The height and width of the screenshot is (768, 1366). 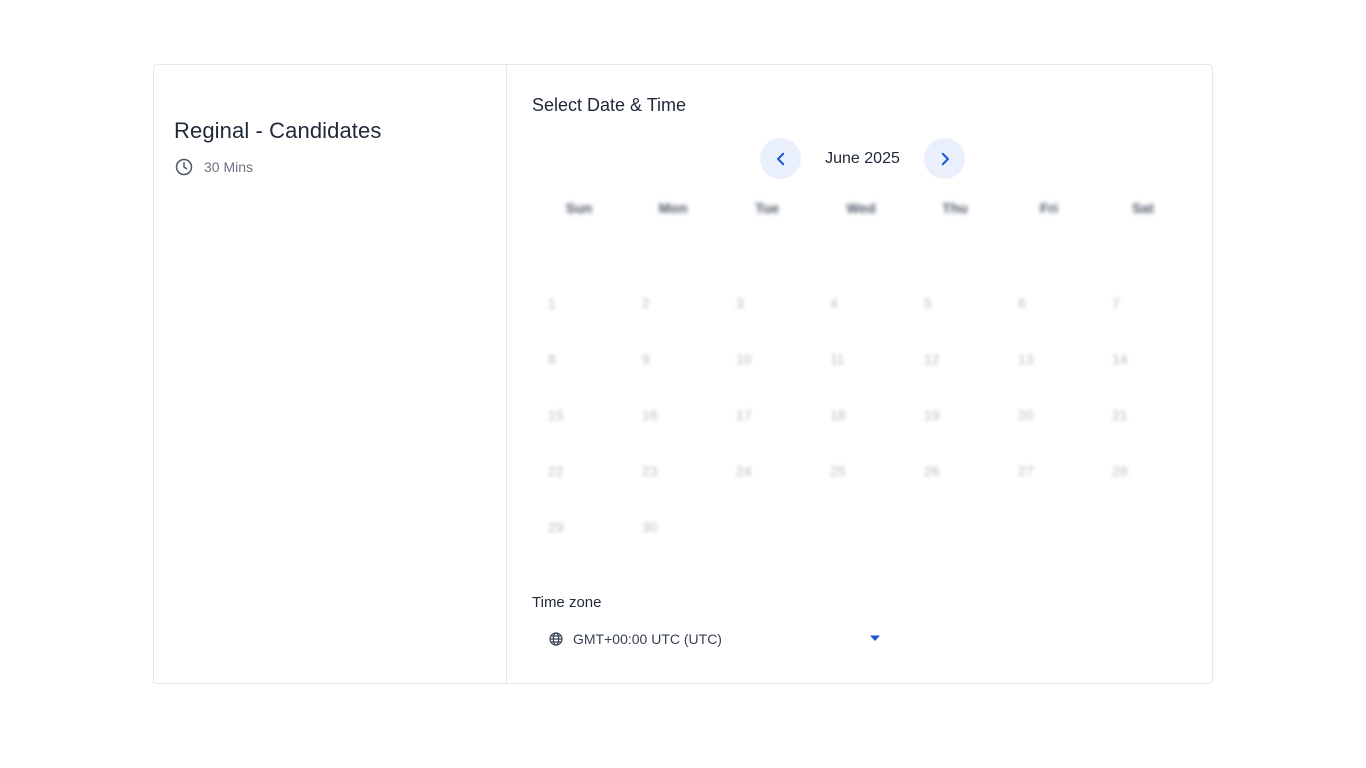 What do you see at coordinates (838, 415) in the screenshot?
I see `calendar-day: 18` at bounding box center [838, 415].